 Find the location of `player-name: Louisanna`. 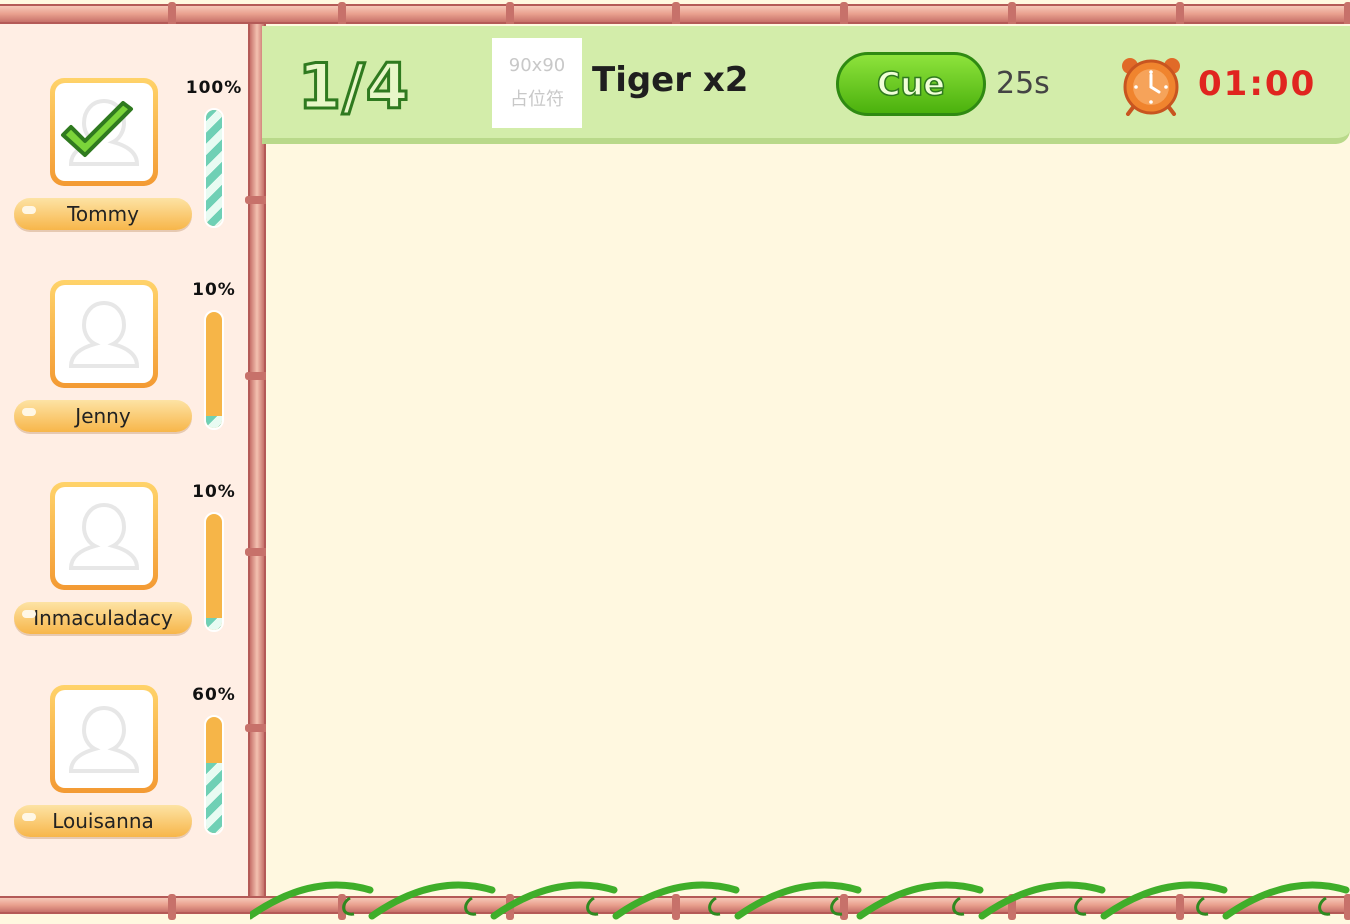

player-name: Louisanna is located at coordinates (103, 821).